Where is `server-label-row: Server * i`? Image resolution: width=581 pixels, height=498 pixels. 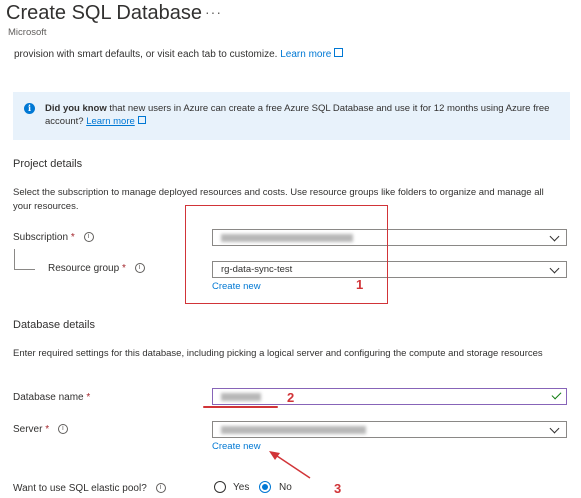 server-label-row: Server * i is located at coordinates (40, 429).